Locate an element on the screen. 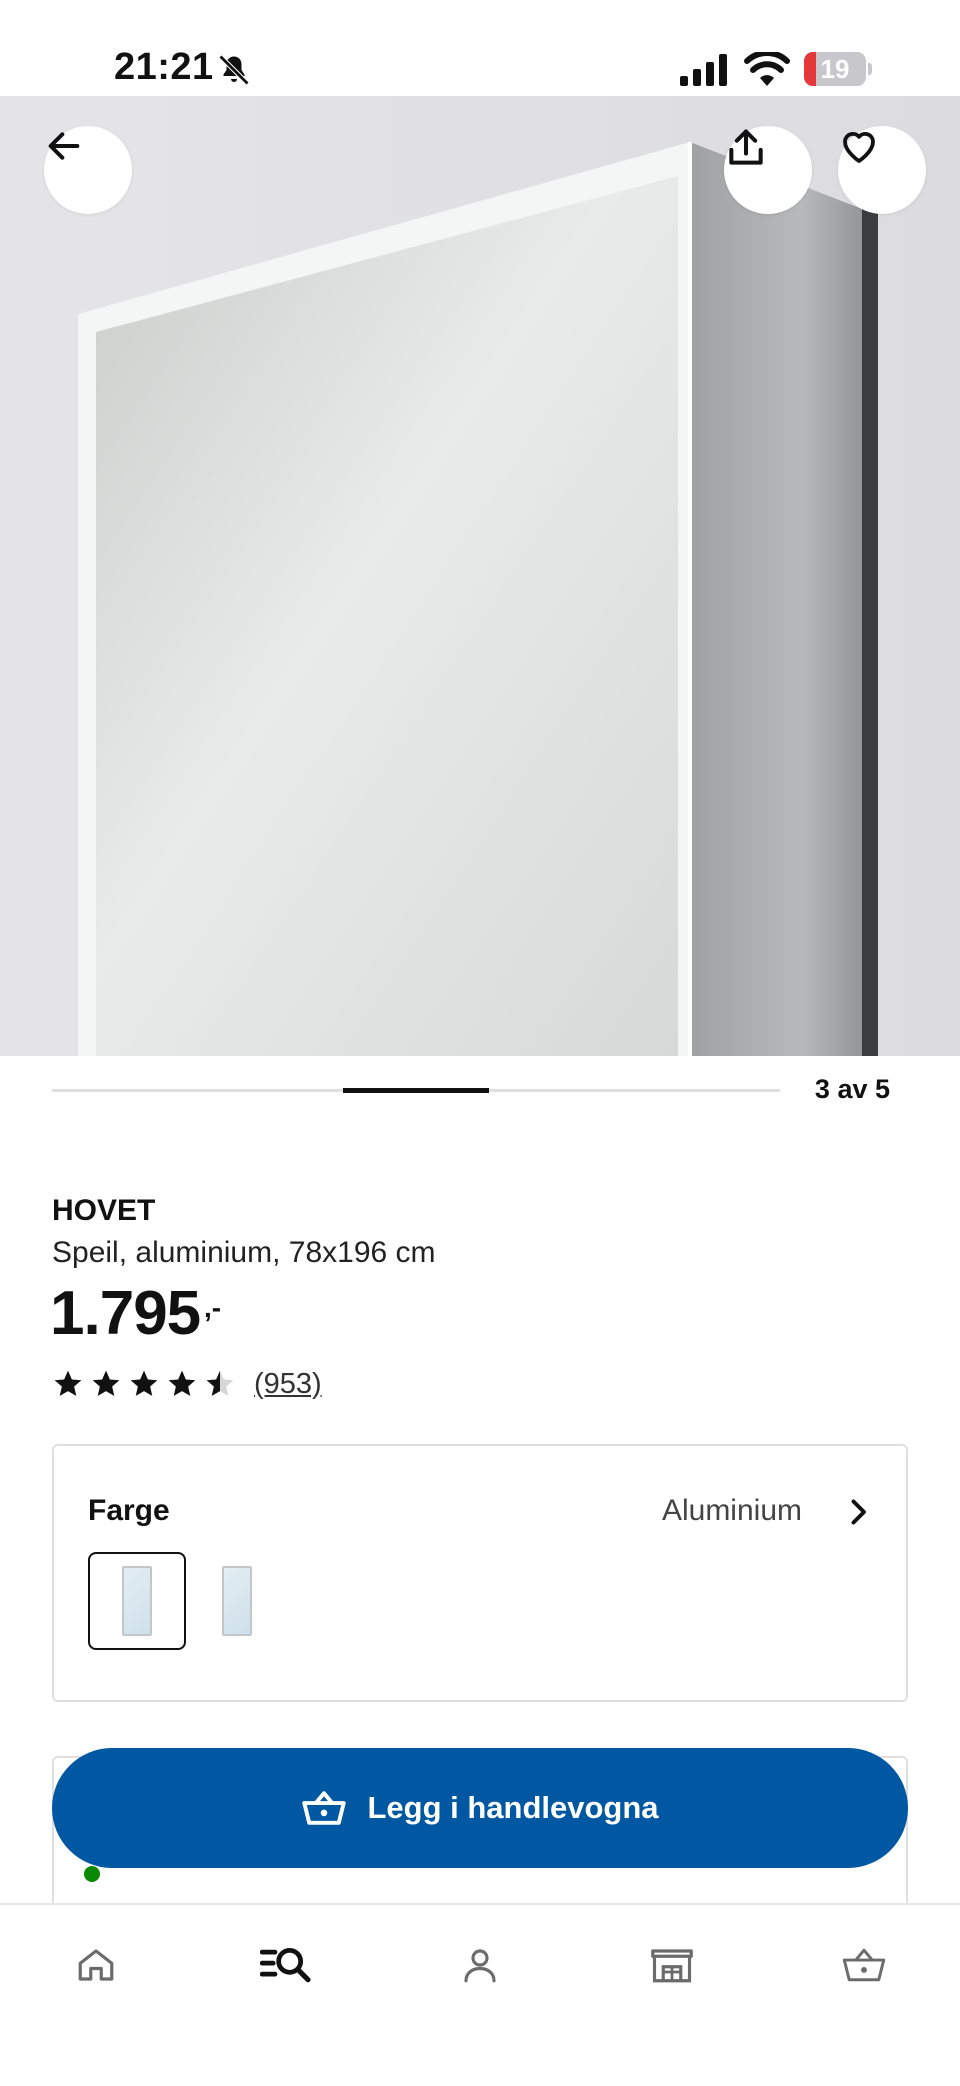  store-icon is located at coordinates (672, 1966).